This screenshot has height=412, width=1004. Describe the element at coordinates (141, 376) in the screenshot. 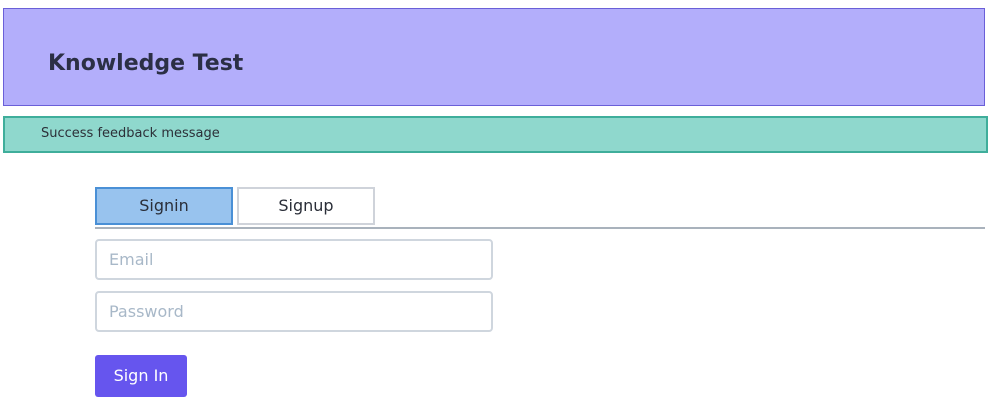

I see `sign-in-button: Sign In` at that location.